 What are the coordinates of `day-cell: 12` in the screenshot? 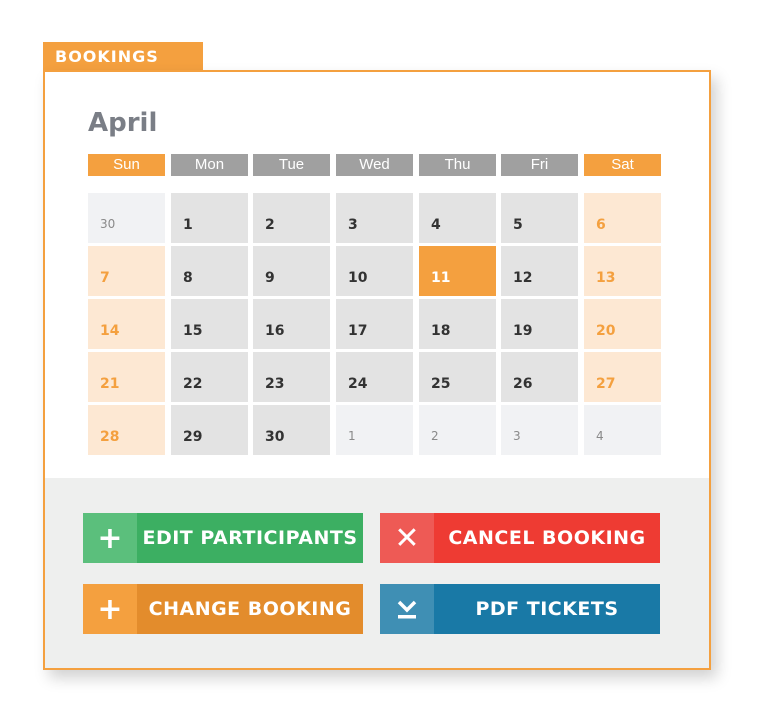 It's located at (539, 271).